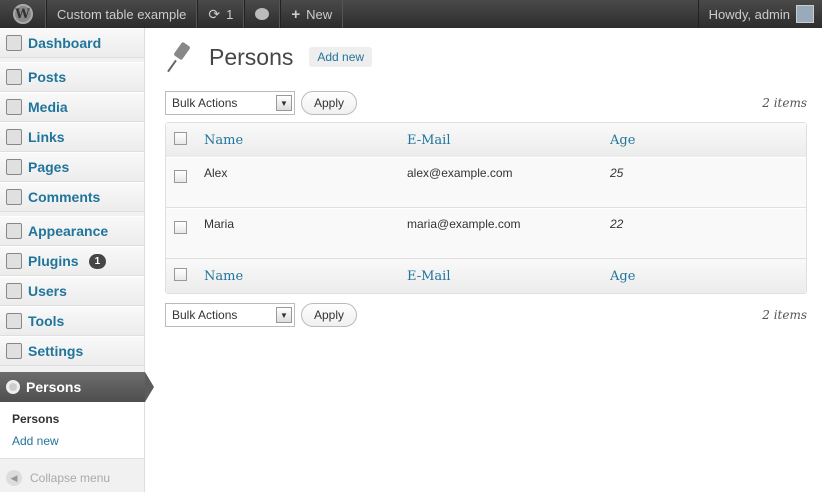  What do you see at coordinates (97, 261) in the screenshot?
I see `plugins-update-badge: 1` at bounding box center [97, 261].